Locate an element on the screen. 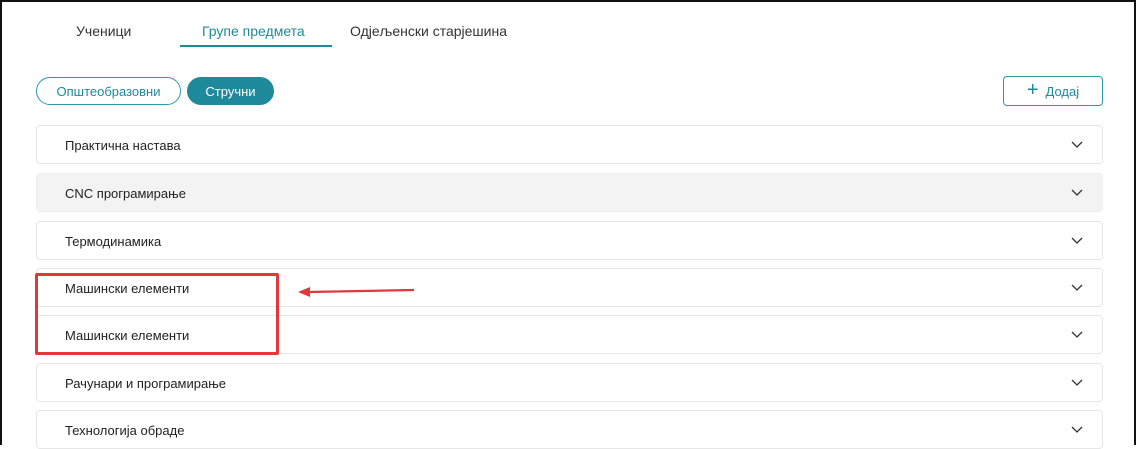 The image size is (1138, 449). active-tab-indicator is located at coordinates (256, 46).